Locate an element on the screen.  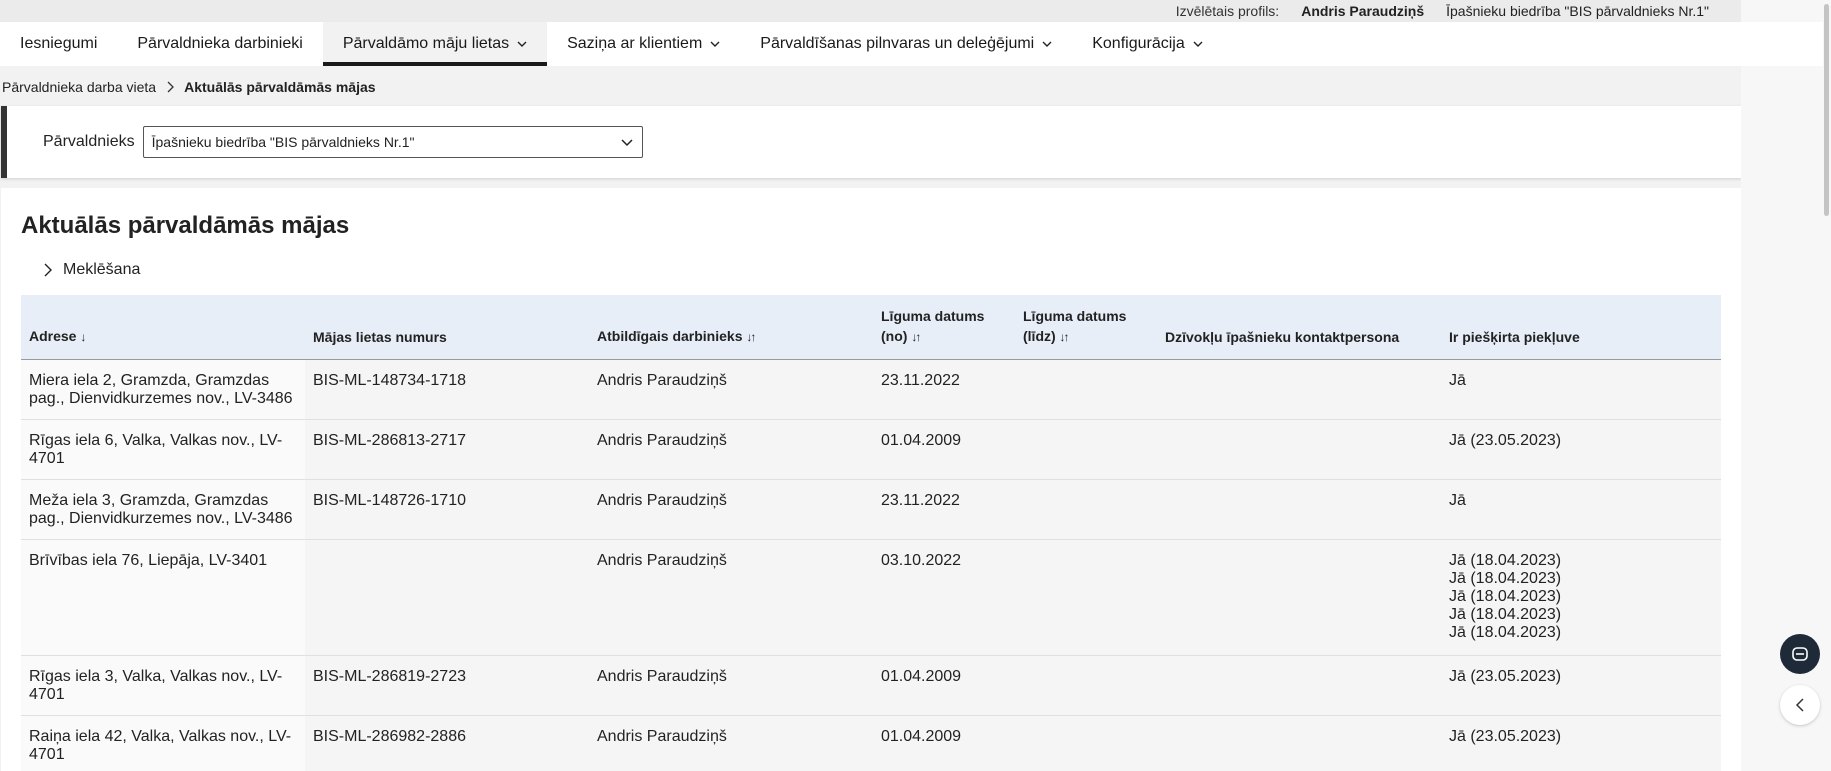
sort-icon: ↓ is located at coordinates (83, 337).